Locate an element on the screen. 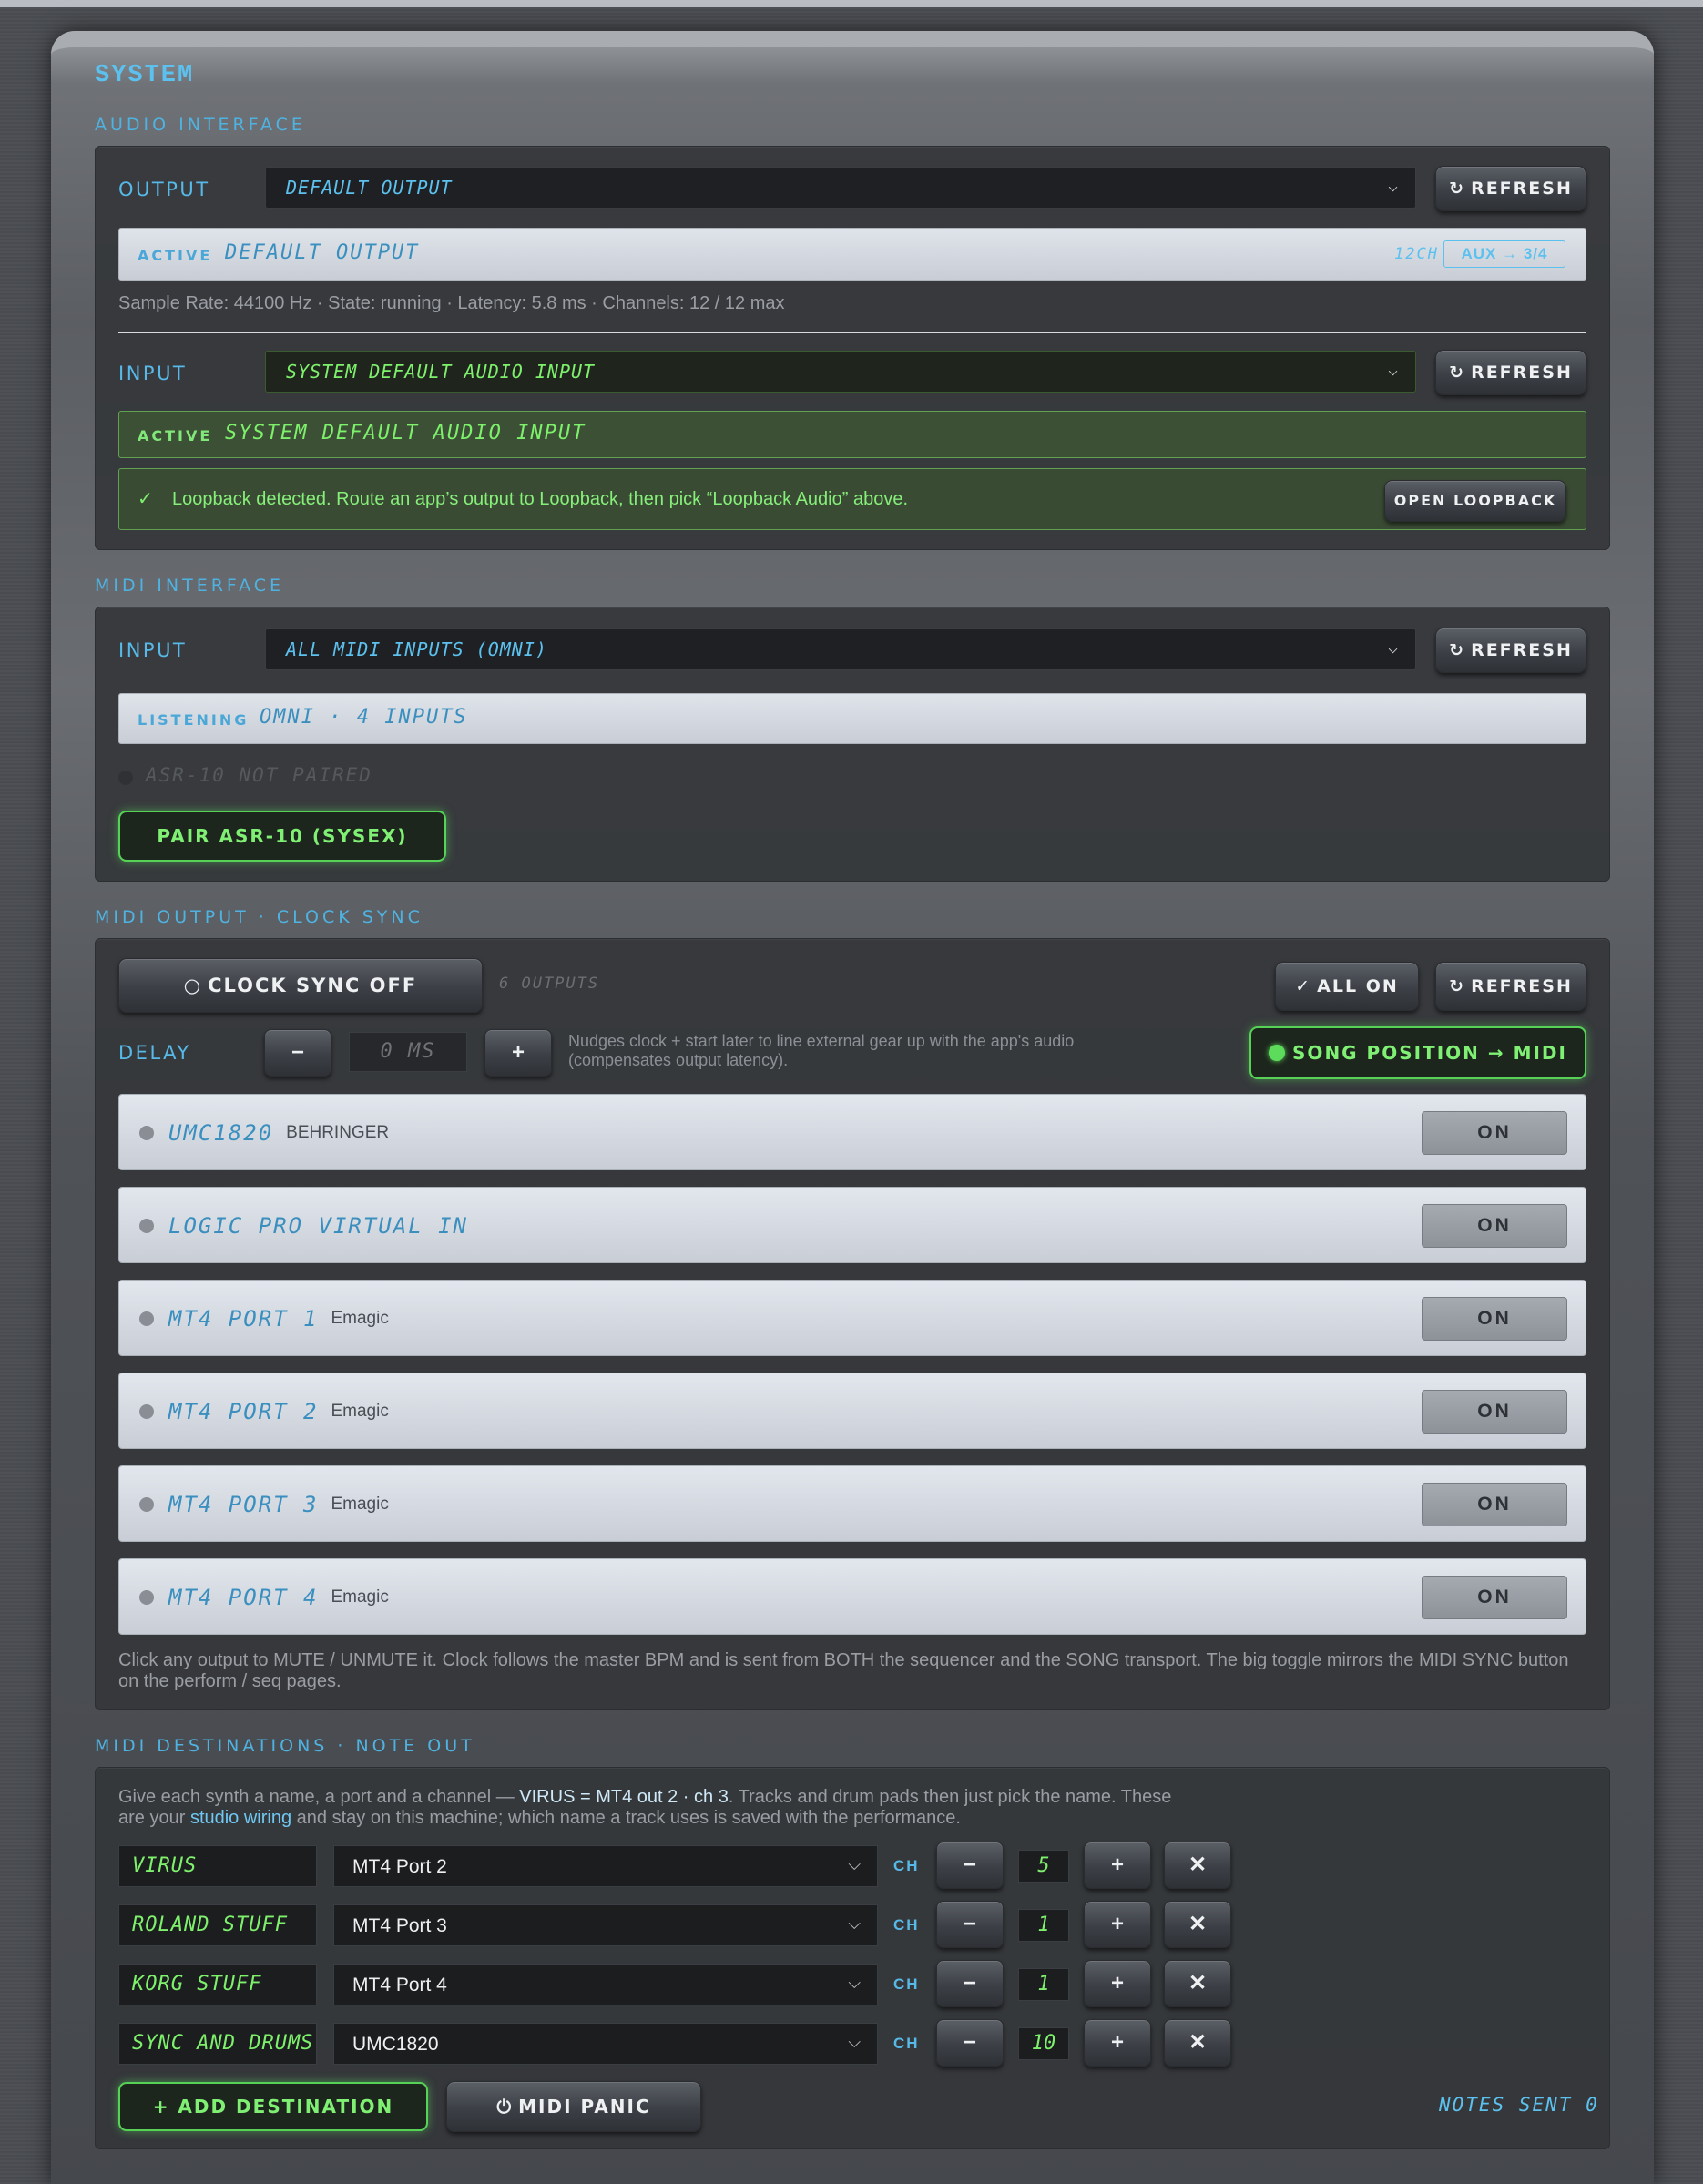  output-name: MT4 PORT 2 is located at coordinates (243, 1412).